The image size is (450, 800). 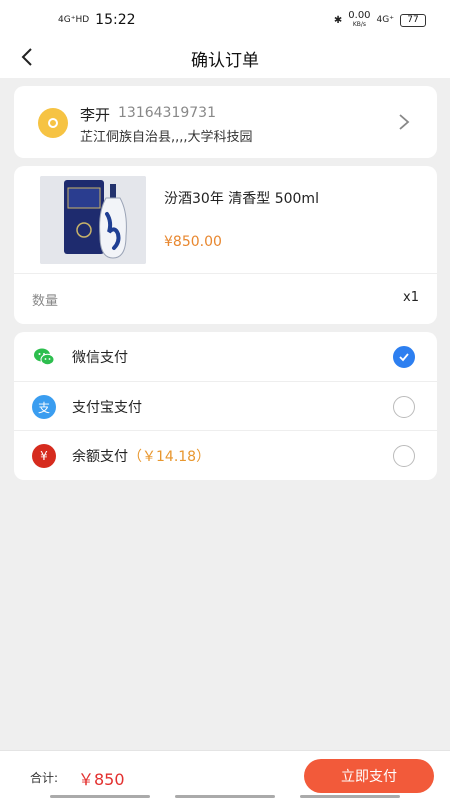 What do you see at coordinates (74, 19) in the screenshot?
I see `signal-indicator: 4G⁺HD` at bounding box center [74, 19].